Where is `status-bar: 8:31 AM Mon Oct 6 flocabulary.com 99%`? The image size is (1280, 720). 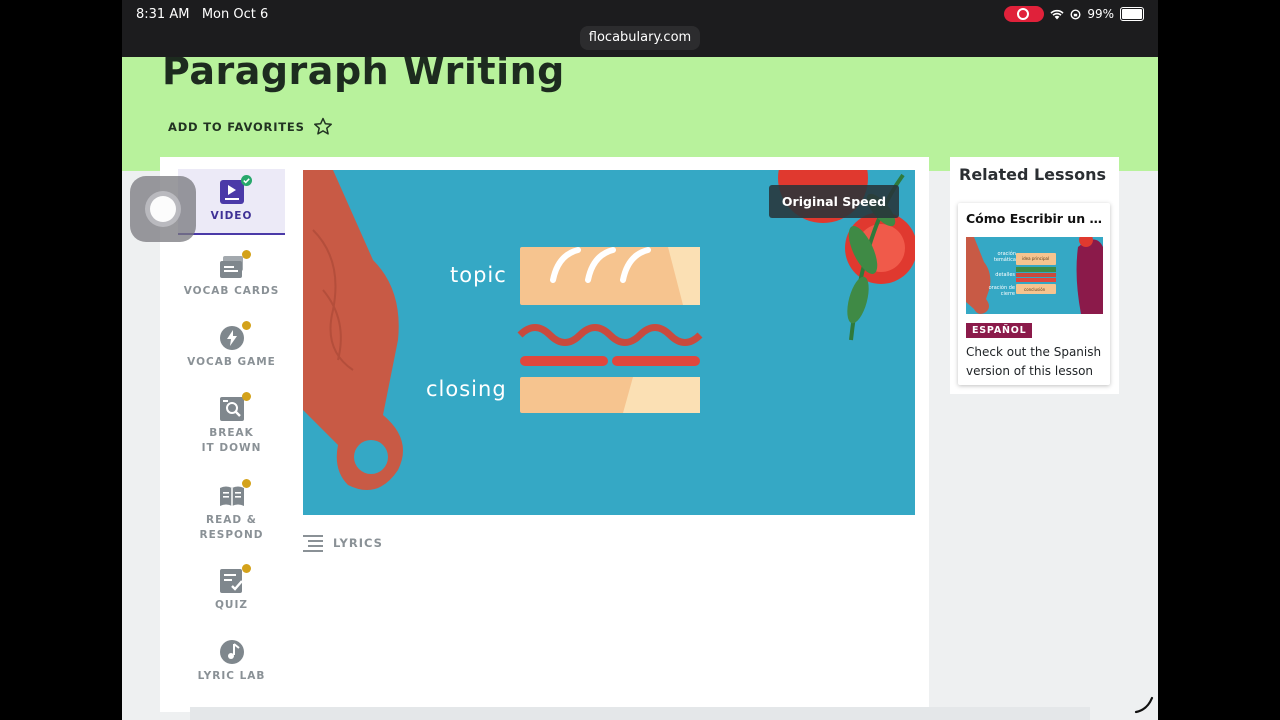
status-bar: 8:31 AM Mon Oct 6 flocabulary.com 99% is located at coordinates (640, 28).